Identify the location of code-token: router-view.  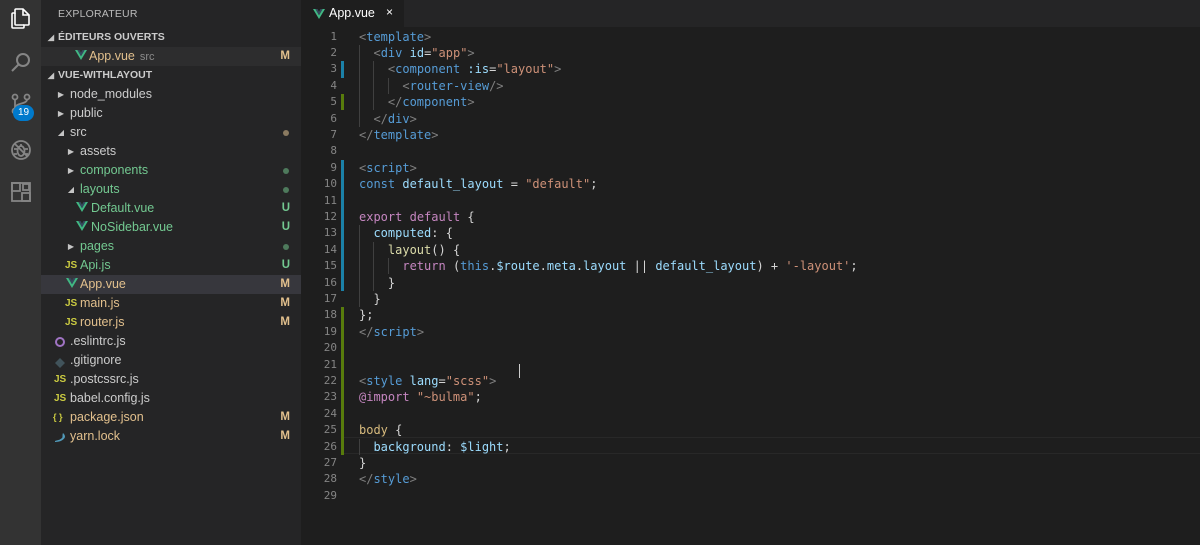
(449, 85).